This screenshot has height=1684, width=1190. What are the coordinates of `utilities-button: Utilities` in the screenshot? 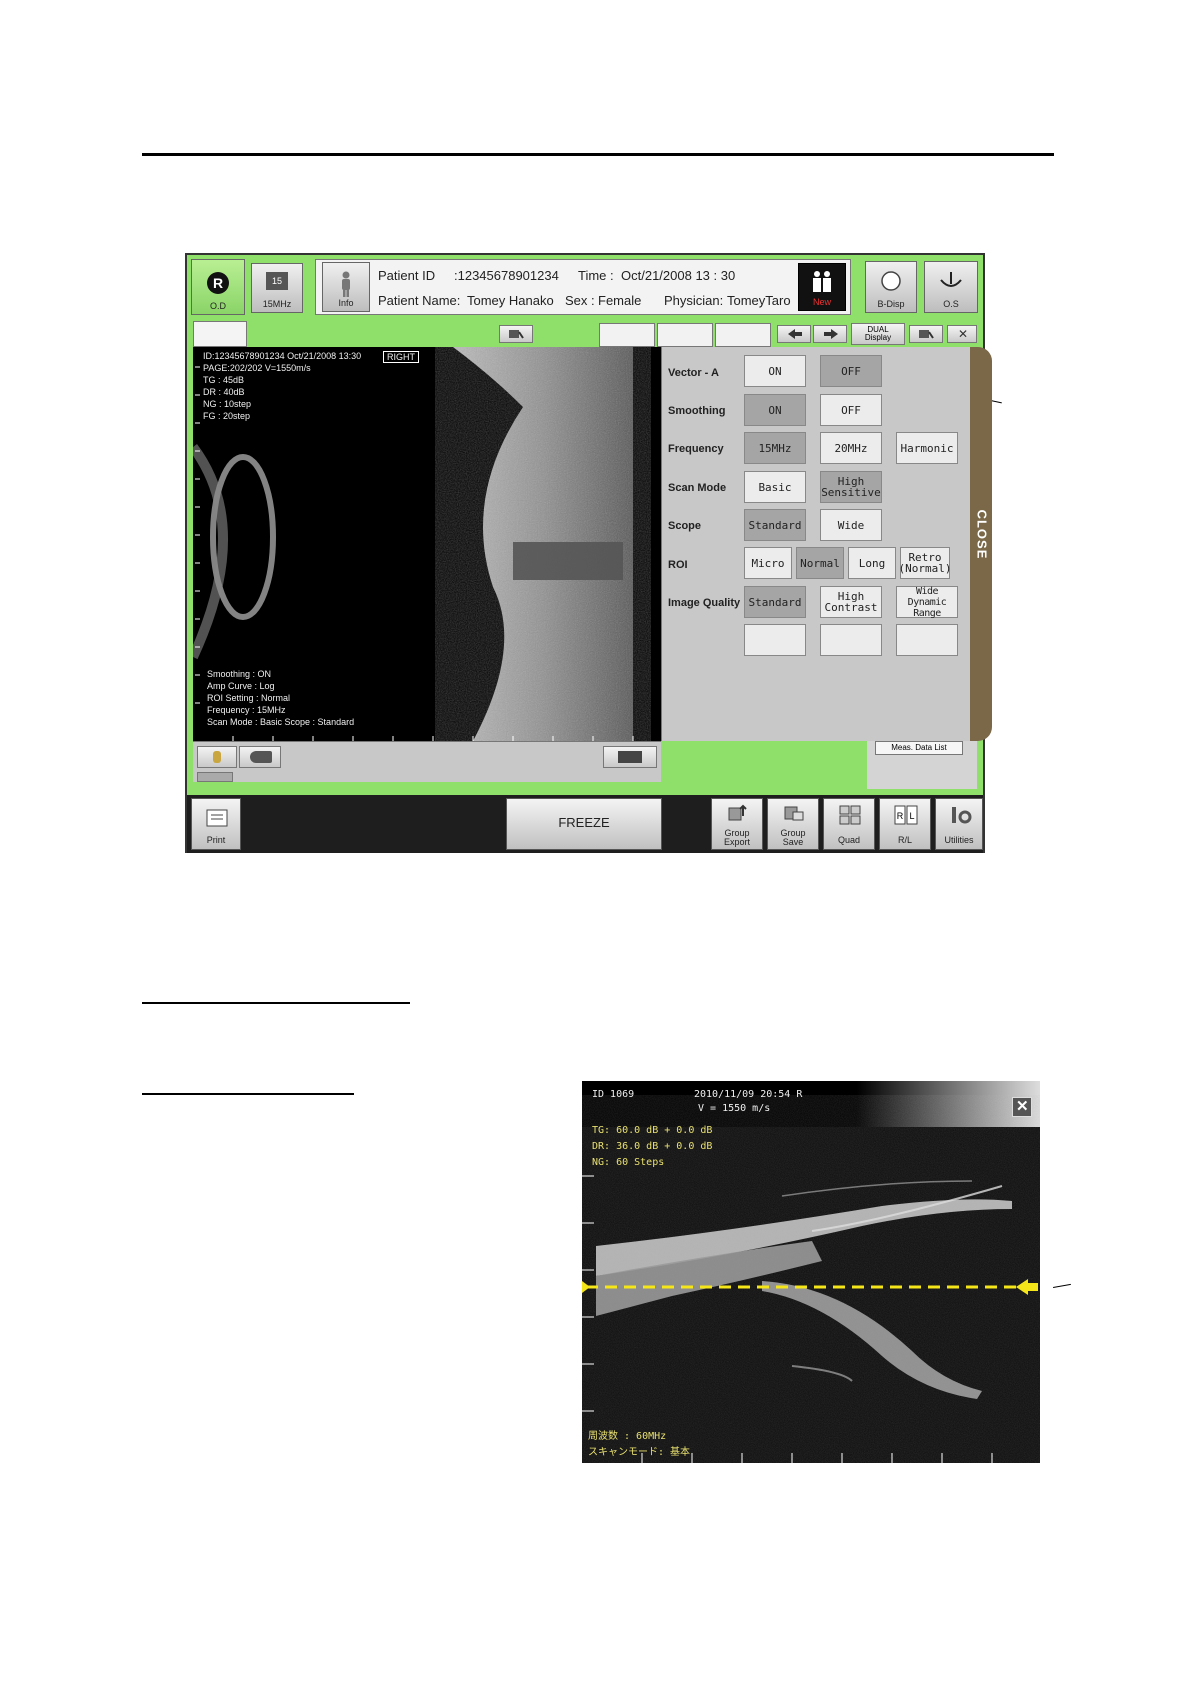 It's located at (959, 824).